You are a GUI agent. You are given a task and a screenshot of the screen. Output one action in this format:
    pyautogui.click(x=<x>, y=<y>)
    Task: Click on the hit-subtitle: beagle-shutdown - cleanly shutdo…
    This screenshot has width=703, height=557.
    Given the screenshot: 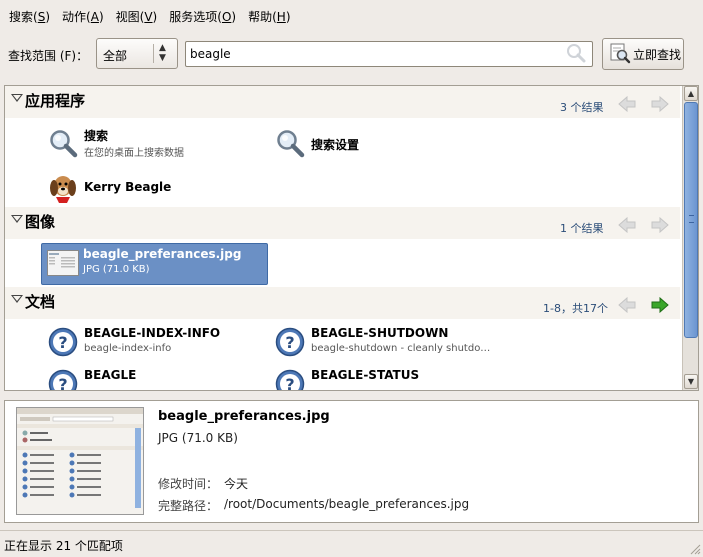 What is the action you would take?
    pyautogui.click(x=401, y=348)
    